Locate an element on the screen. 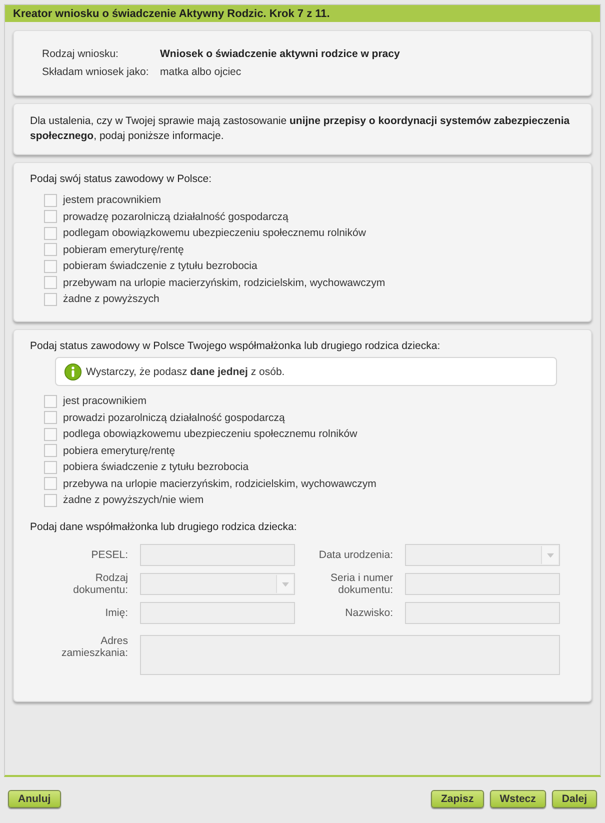 Image resolution: width=605 pixels, height=823 pixels. nav-button: Dalej is located at coordinates (574, 799).